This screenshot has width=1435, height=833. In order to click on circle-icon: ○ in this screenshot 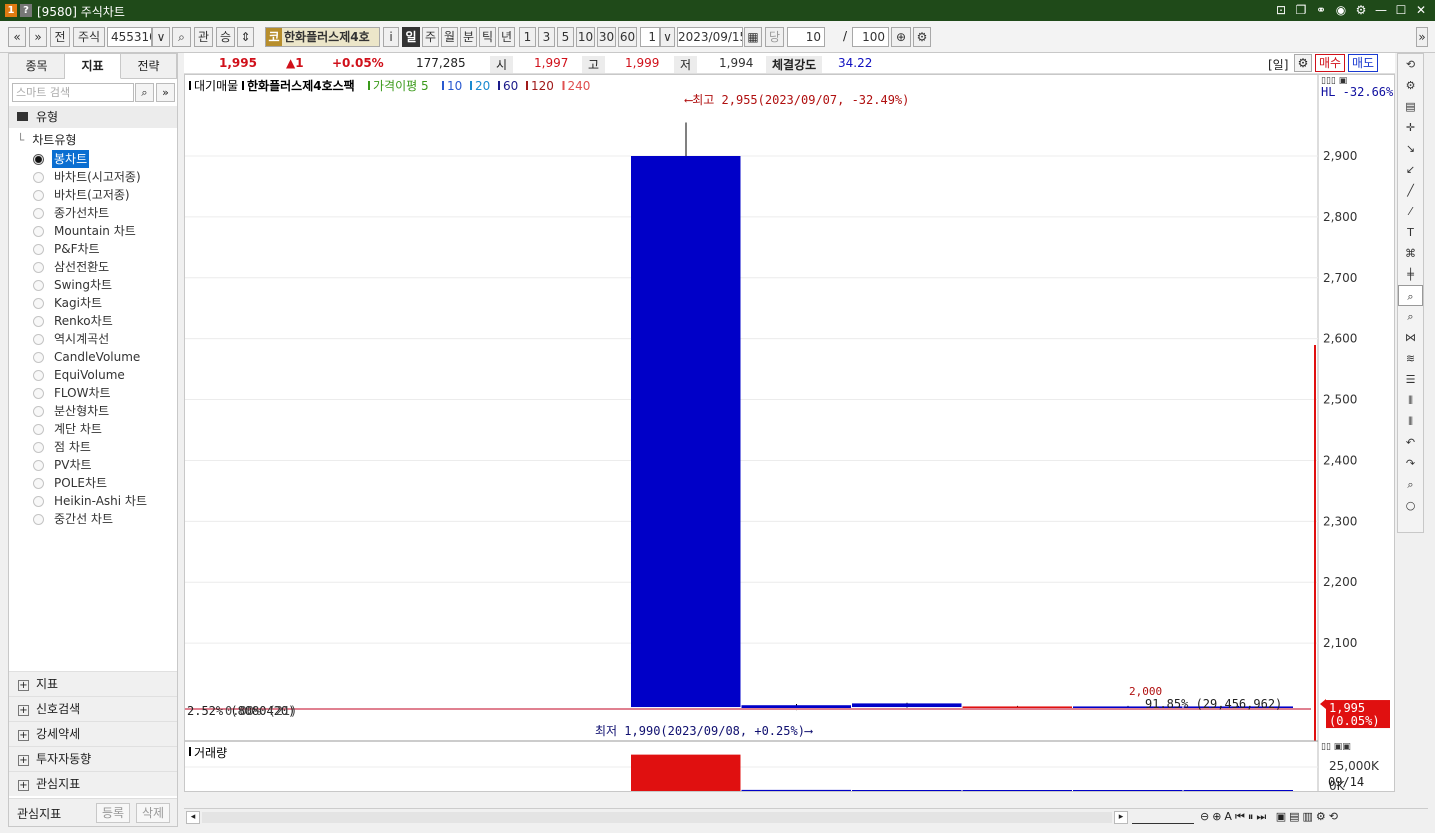, I will do `click(1410, 505)`.